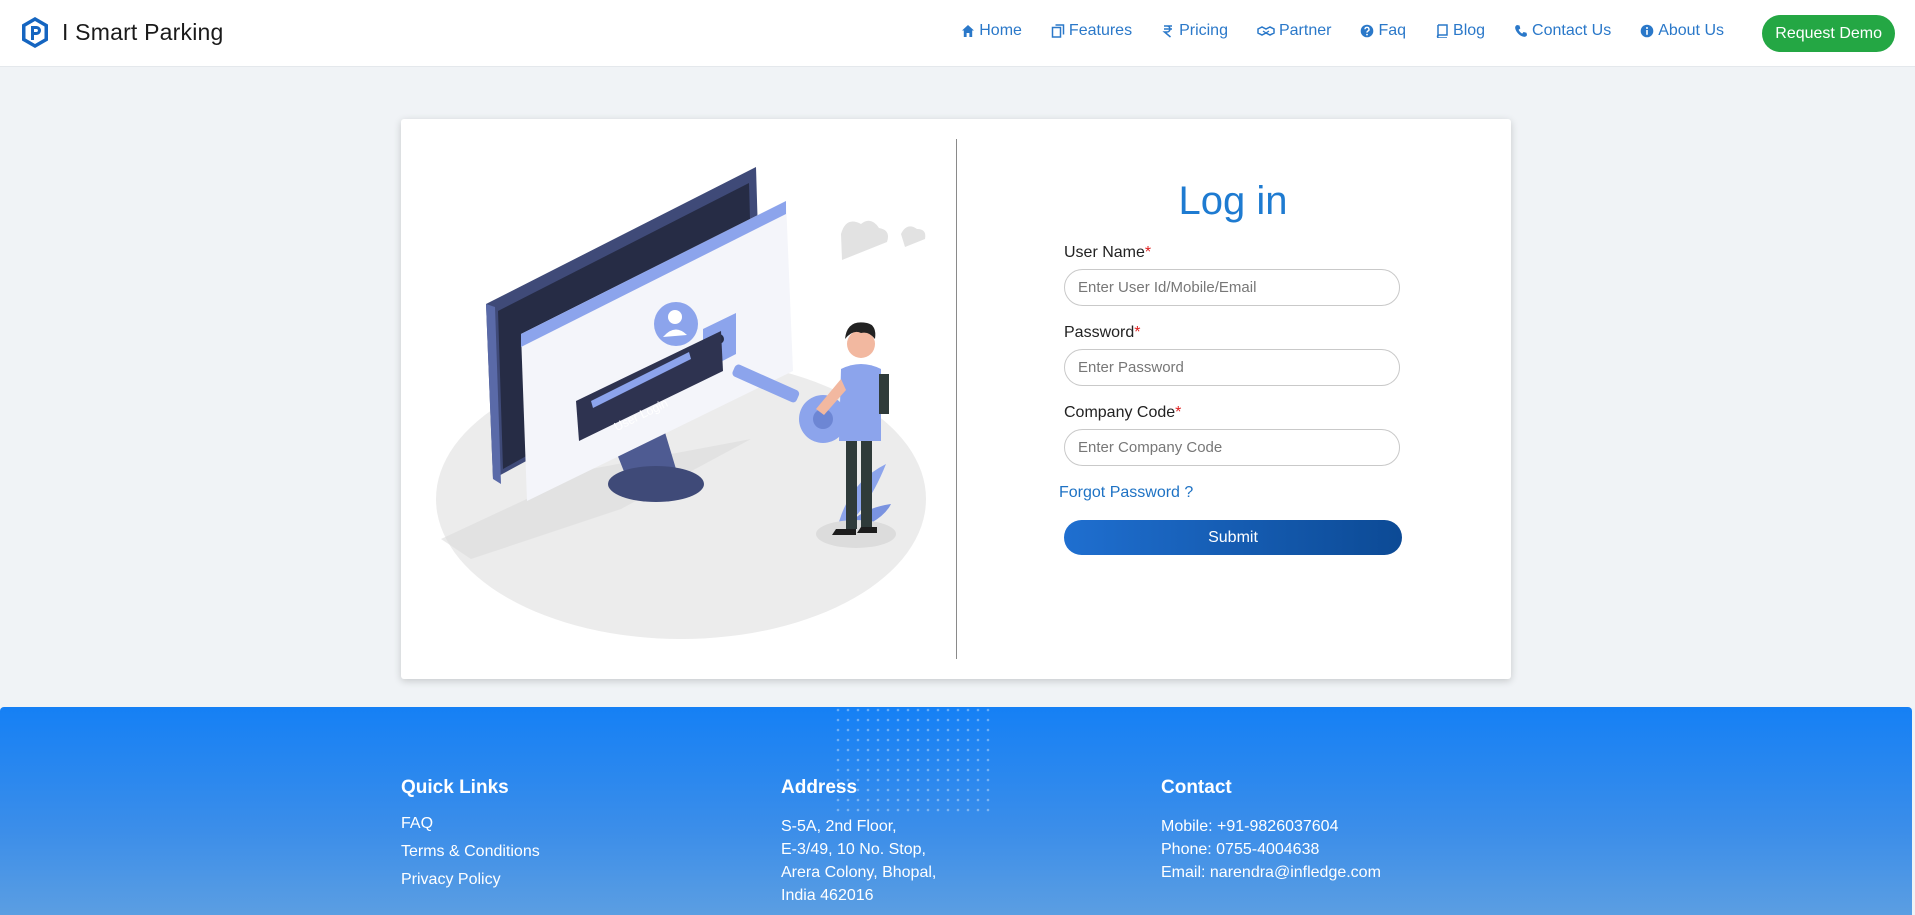 The image size is (1915, 915). Describe the element at coordinates (1230, 493) in the screenshot. I see `forgot-password-link: Forgot Password ?` at that location.